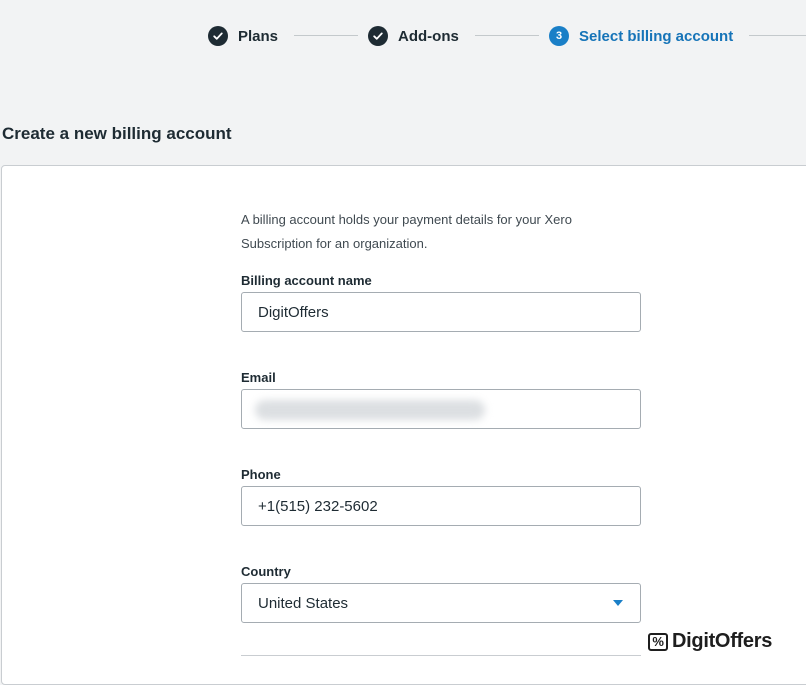 The image size is (806, 685). Describe the element at coordinates (117, 133) in the screenshot. I see `page-title: Create a new billing account` at that location.